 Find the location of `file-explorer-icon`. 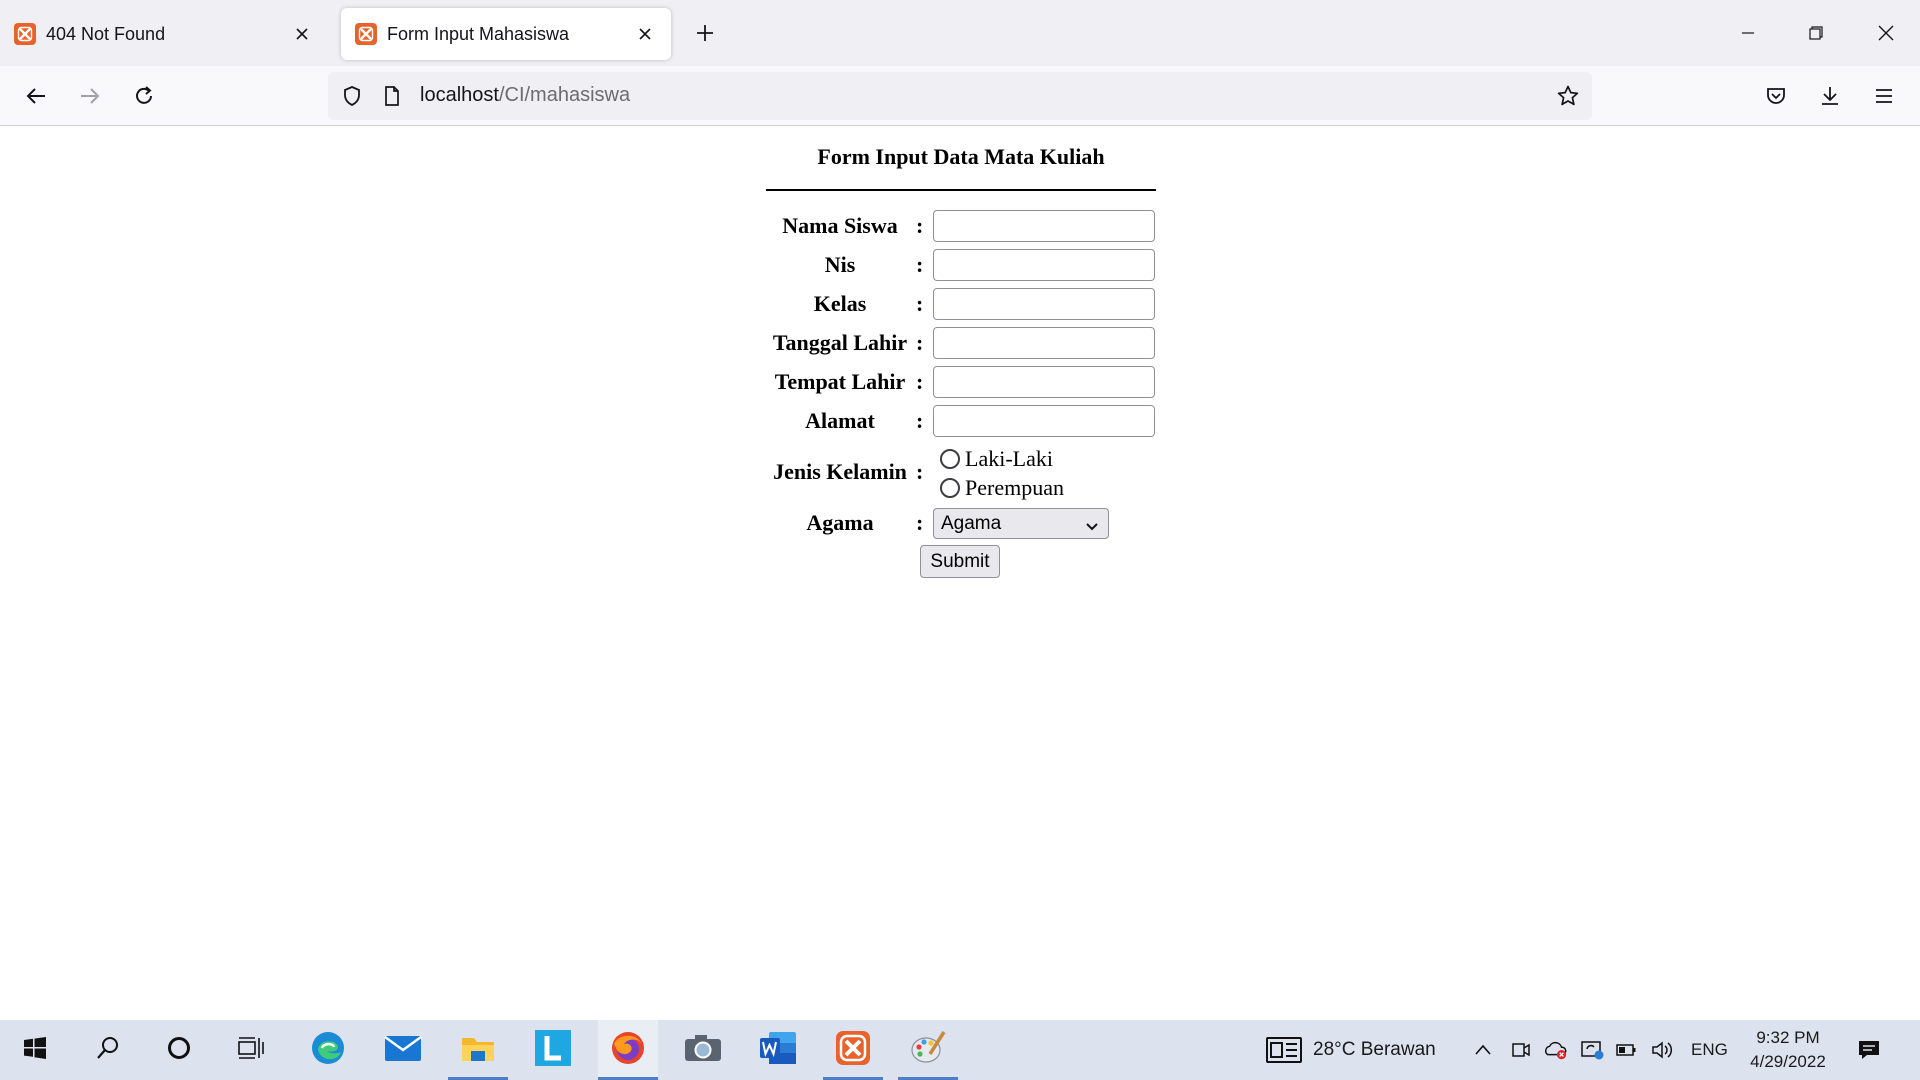

file-explorer-icon is located at coordinates (478, 1050).